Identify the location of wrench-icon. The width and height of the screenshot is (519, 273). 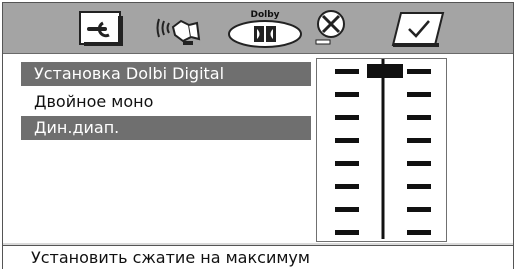
(101, 28).